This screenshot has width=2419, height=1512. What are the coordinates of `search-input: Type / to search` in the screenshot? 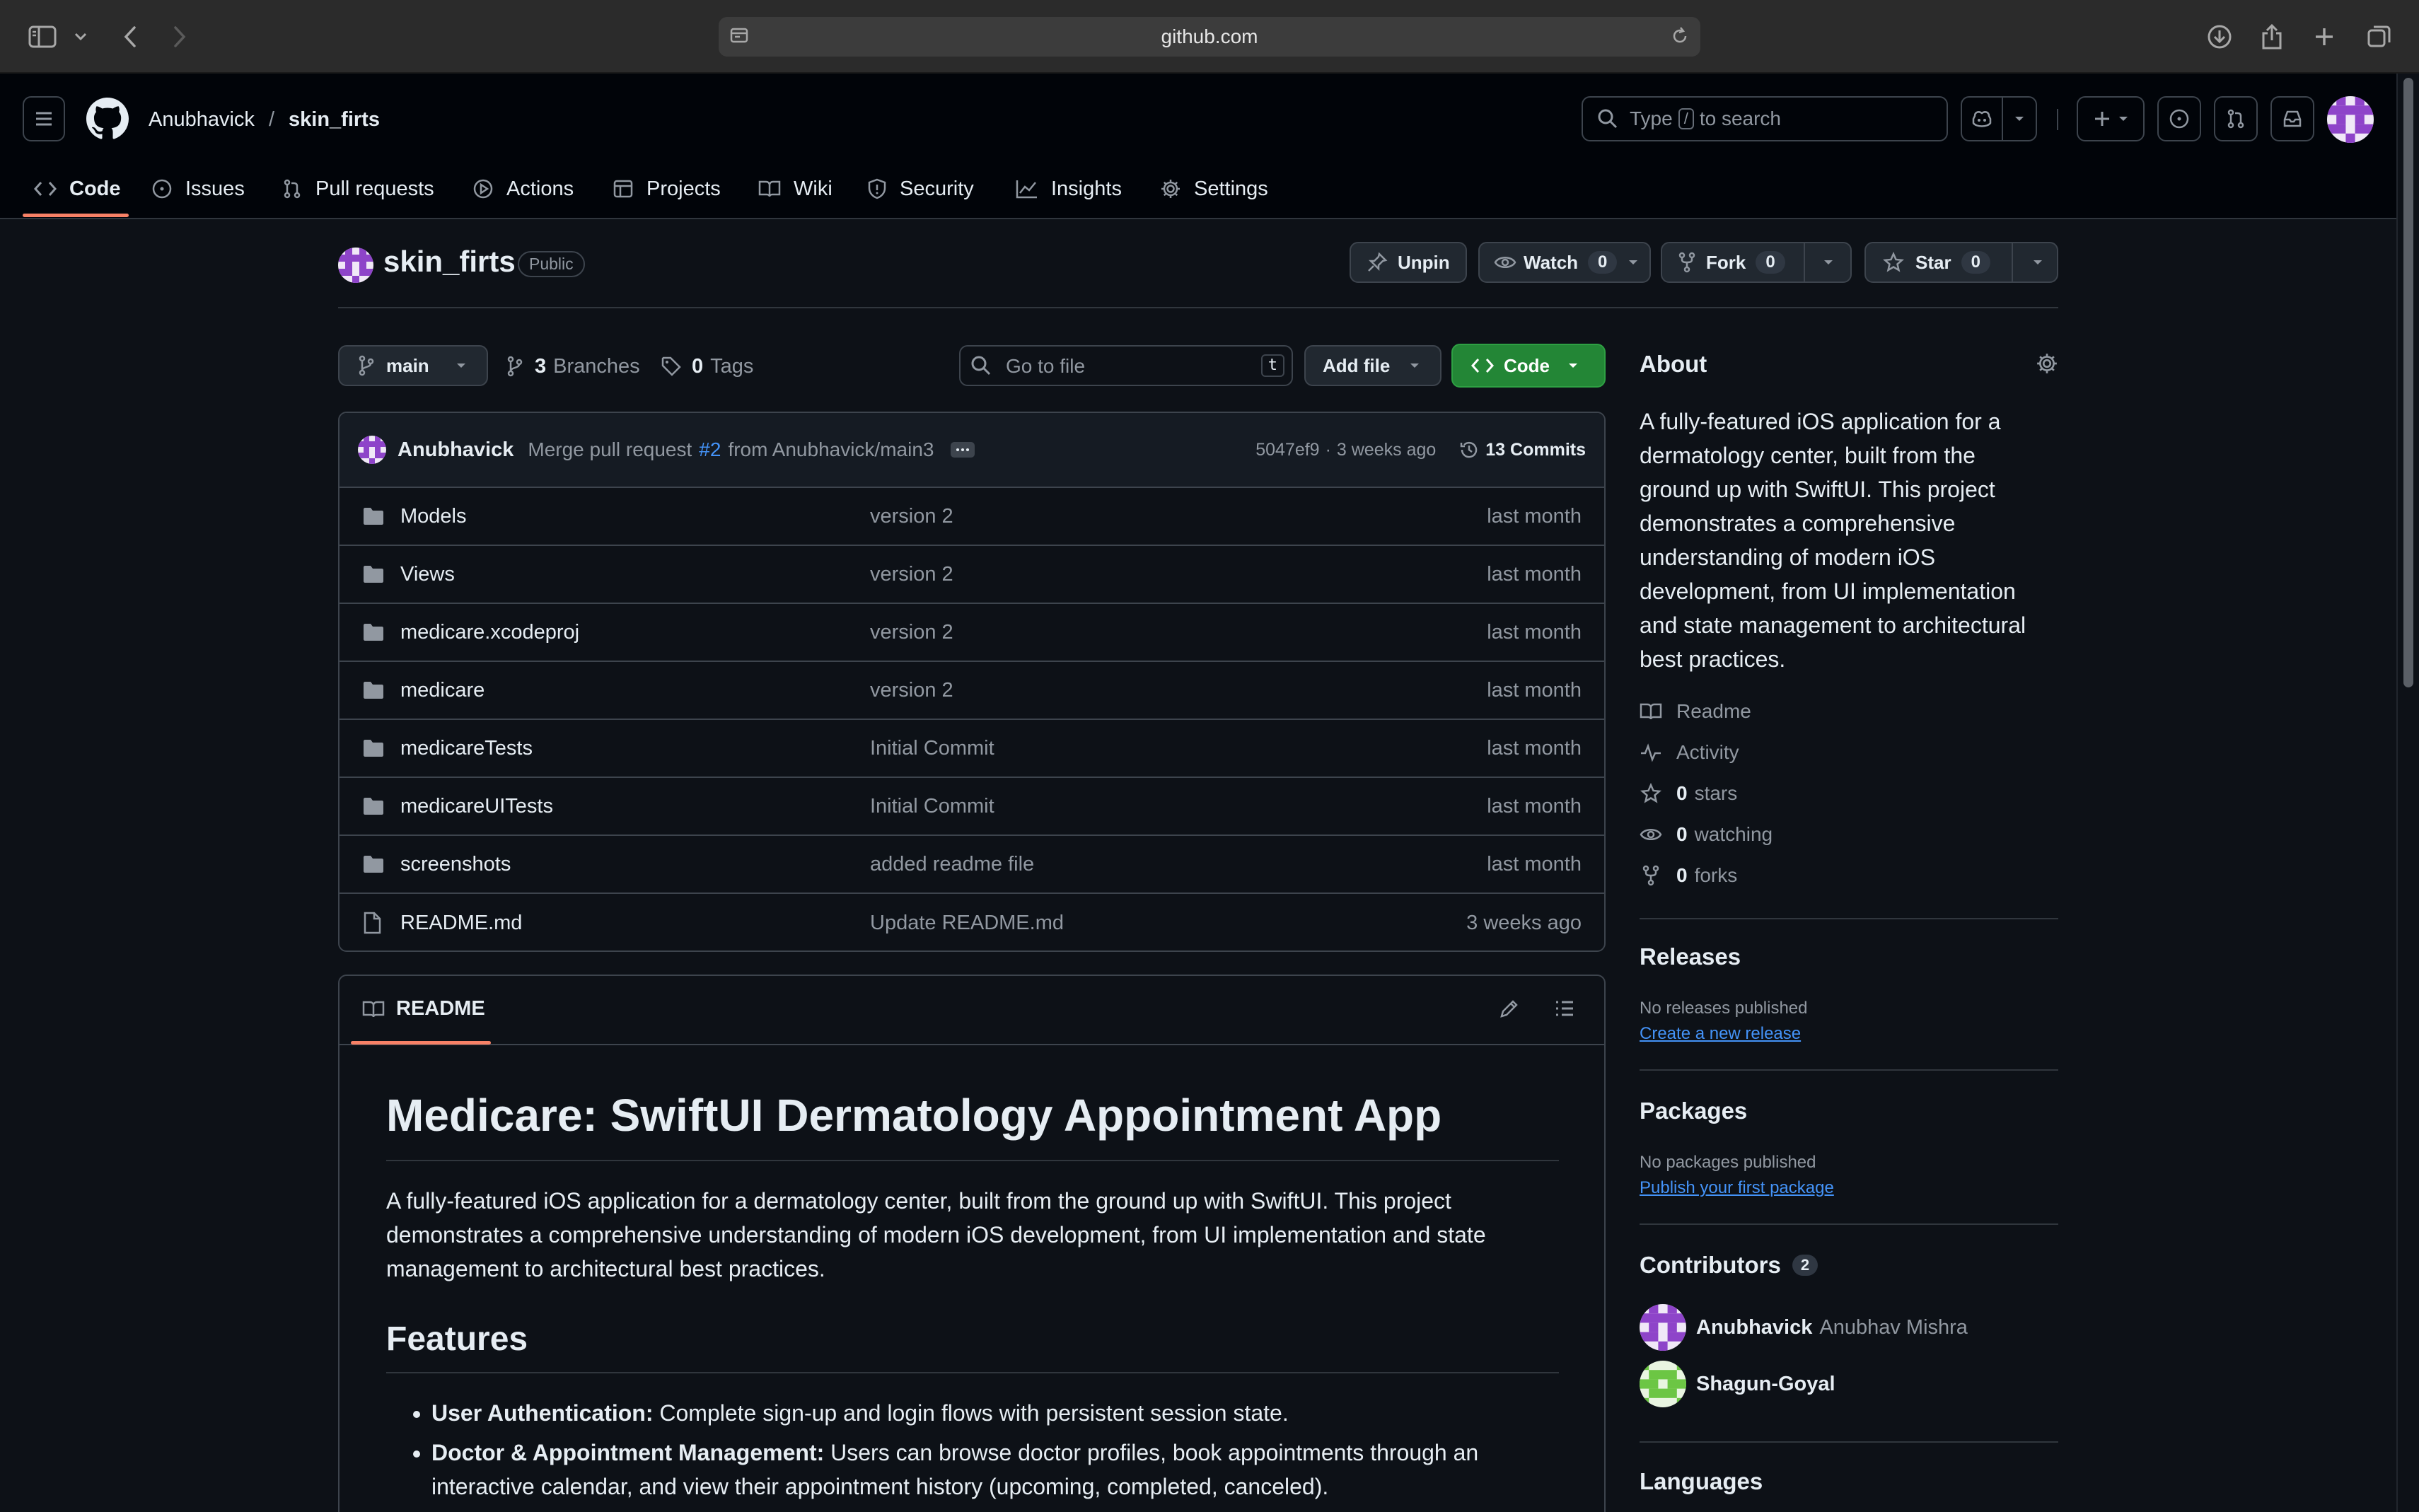 It's located at (1765, 118).